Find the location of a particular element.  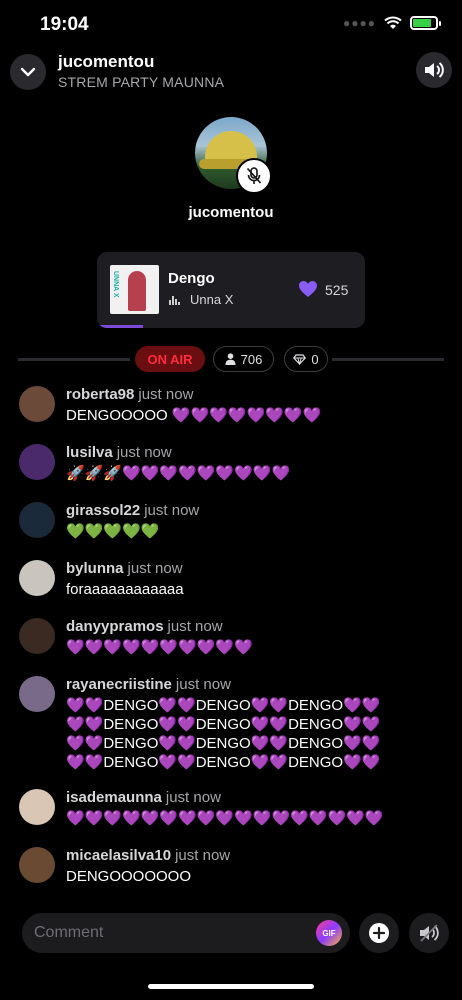

equalizer-icon is located at coordinates (174, 299).